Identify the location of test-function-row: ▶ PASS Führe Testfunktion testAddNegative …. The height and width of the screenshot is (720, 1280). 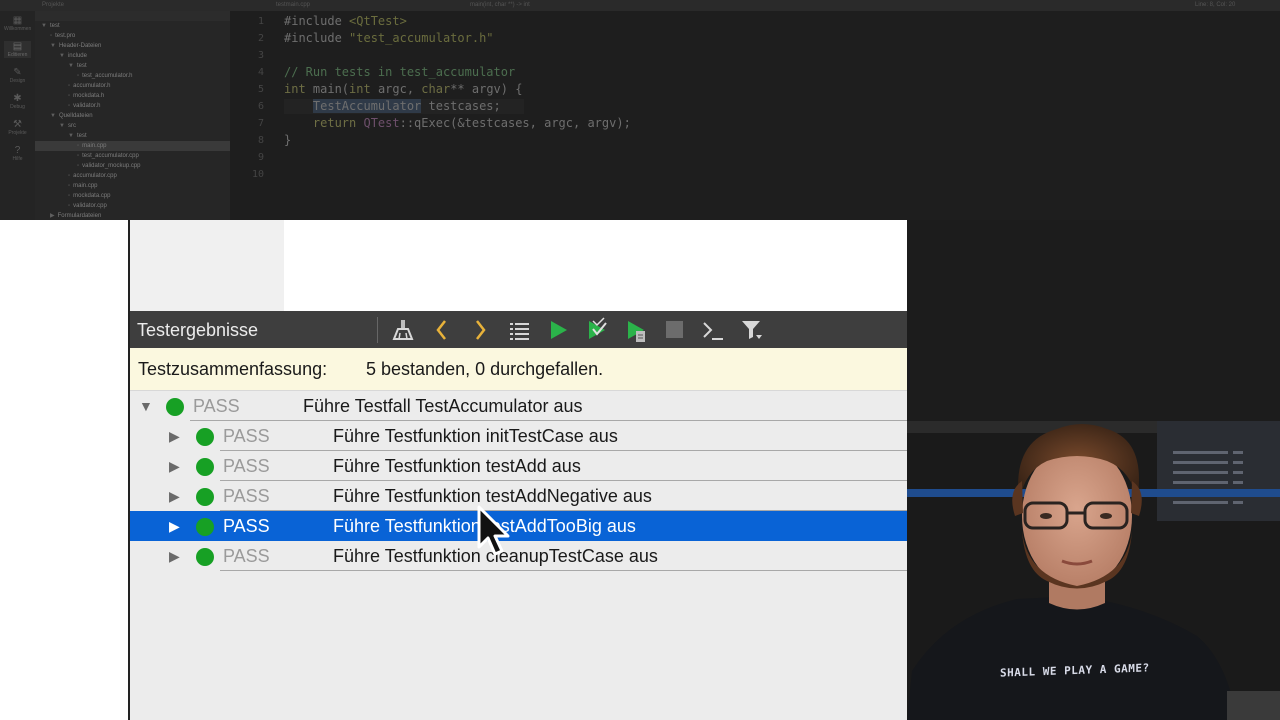
(518, 496).